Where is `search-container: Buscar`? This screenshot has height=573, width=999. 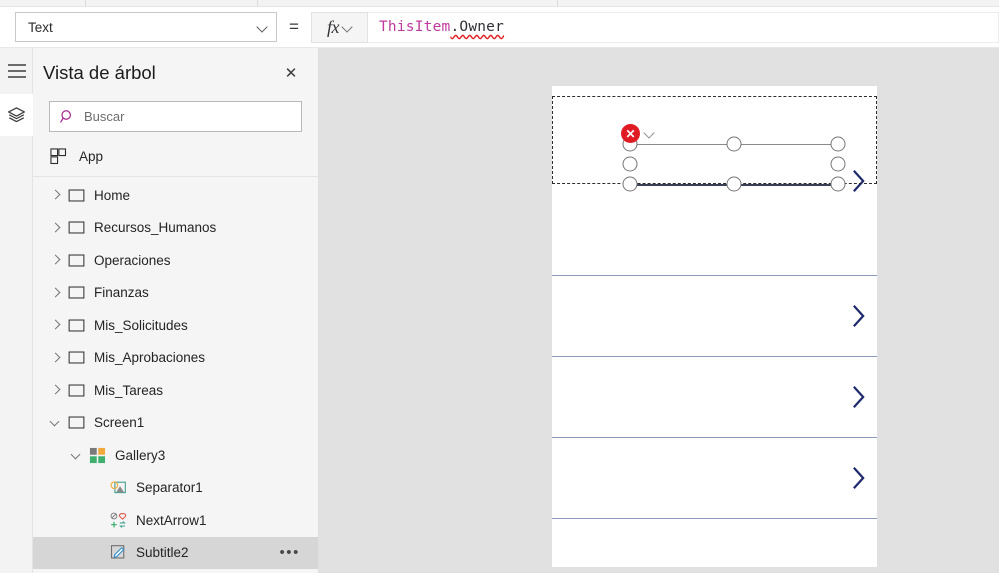
search-container: Buscar is located at coordinates (175, 114).